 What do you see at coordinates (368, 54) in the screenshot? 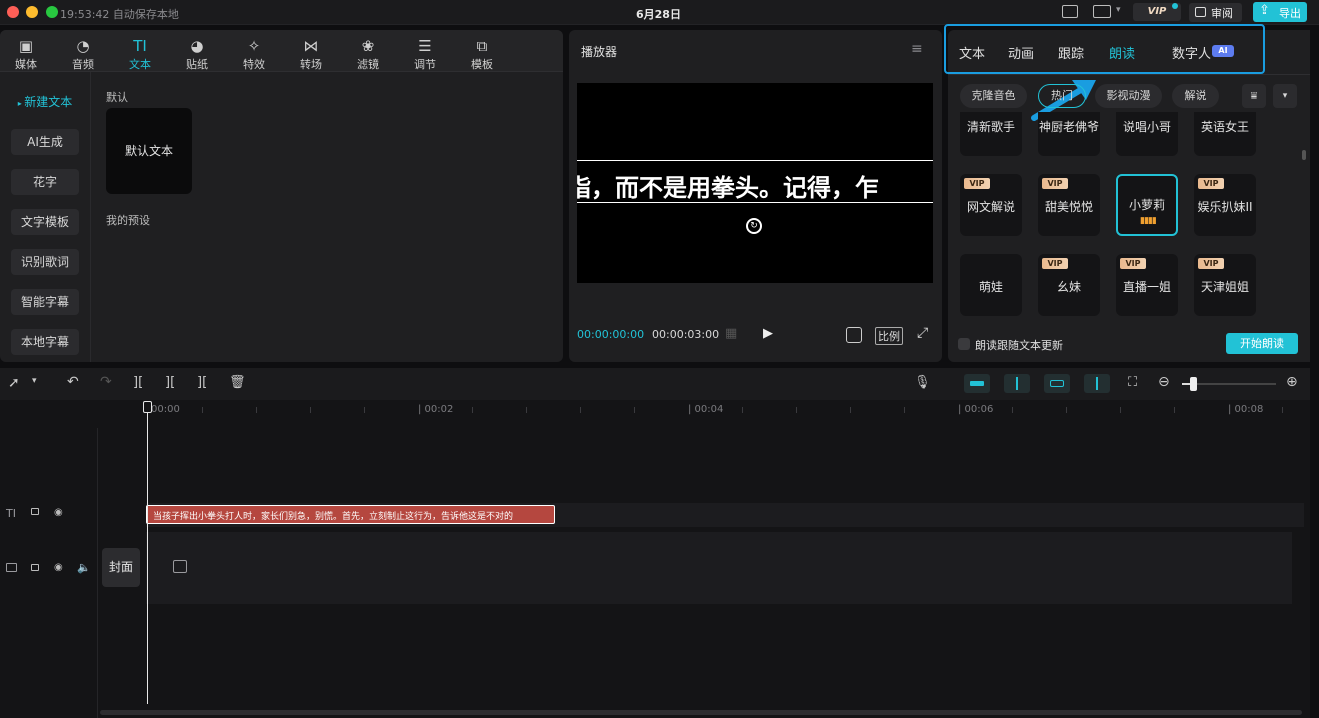
I see `category-filter: ❀ 滤镜` at bounding box center [368, 54].